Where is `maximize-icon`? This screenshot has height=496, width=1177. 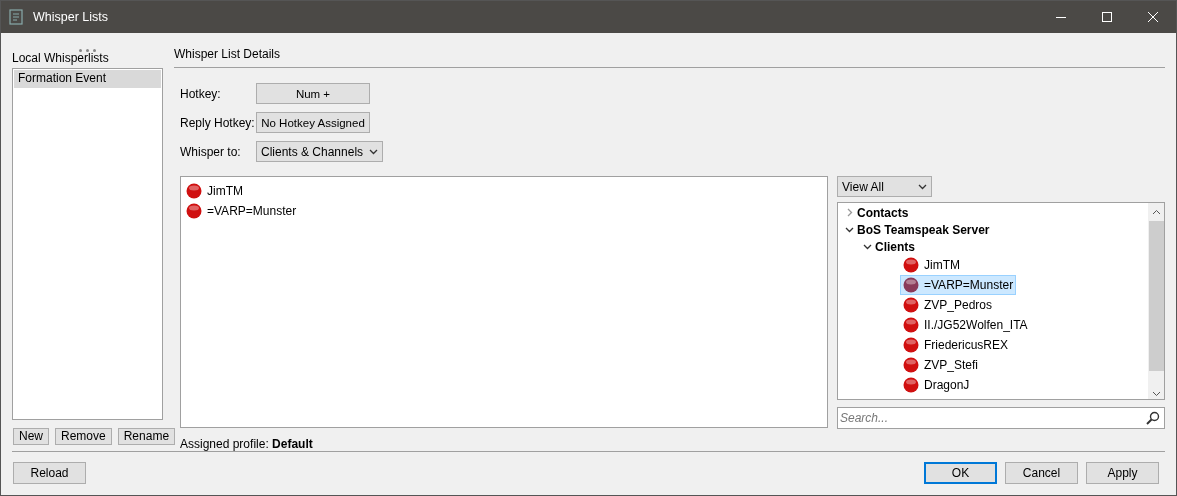 maximize-icon is located at coordinates (1107, 17).